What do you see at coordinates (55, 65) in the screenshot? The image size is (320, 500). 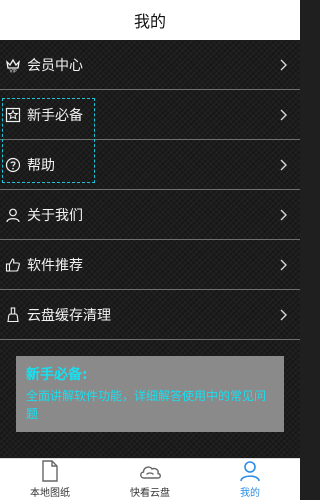 I see `menu-item-label: 会员中心` at bounding box center [55, 65].